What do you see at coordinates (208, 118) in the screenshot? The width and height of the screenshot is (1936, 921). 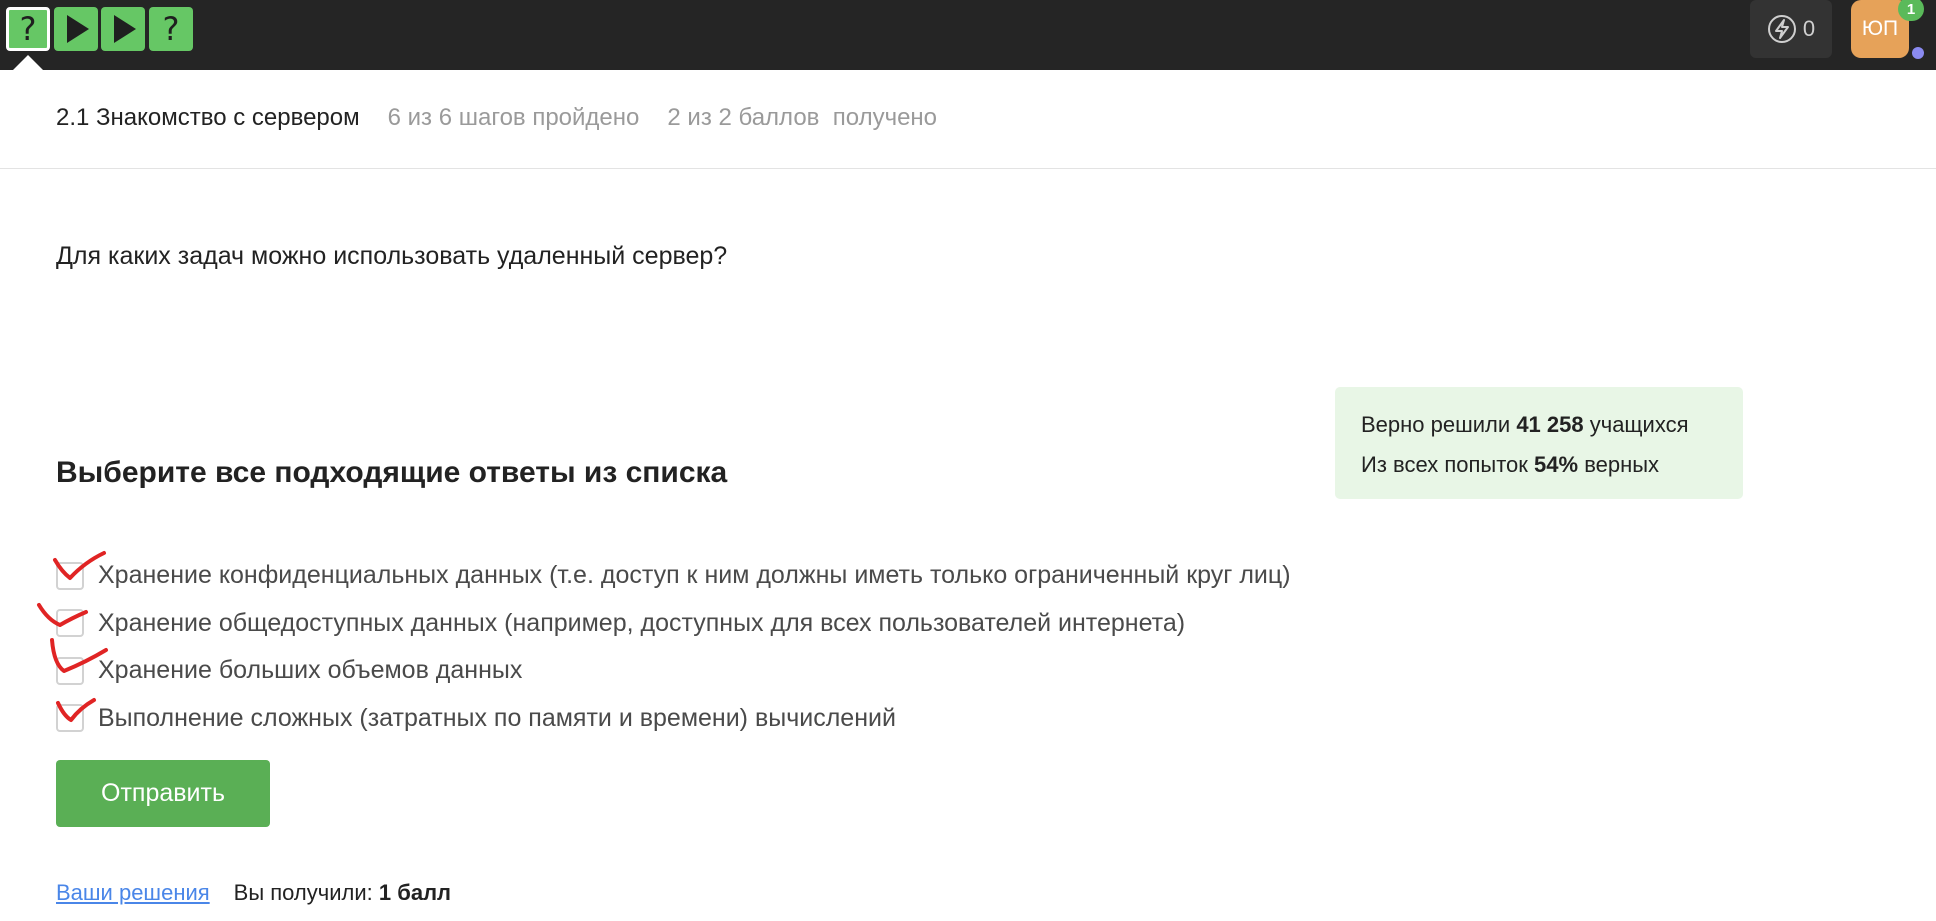 I see `lesson-title: 2.1 Знакомство с сервером` at bounding box center [208, 118].